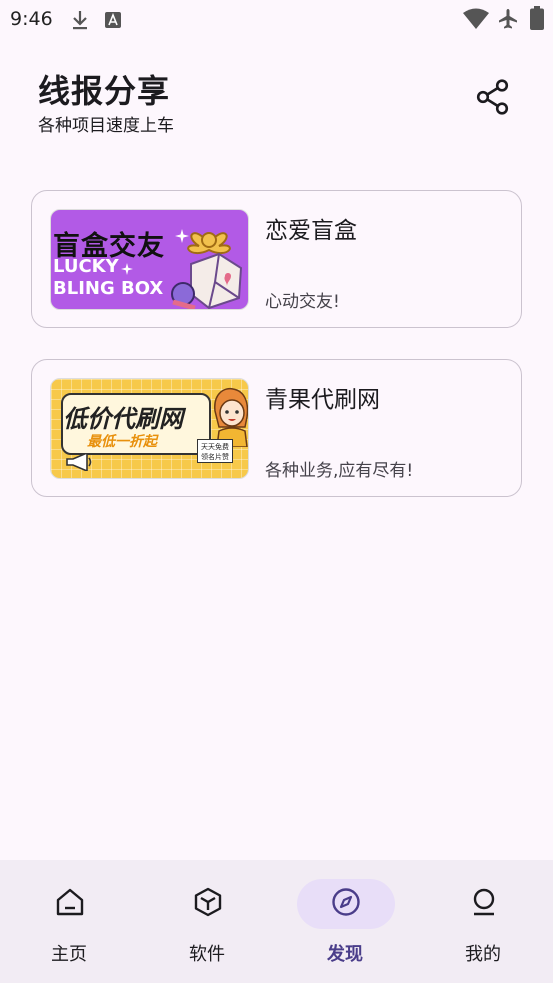  What do you see at coordinates (108, 288) in the screenshot?
I see `thumbnail-line: BLING BOX` at bounding box center [108, 288].